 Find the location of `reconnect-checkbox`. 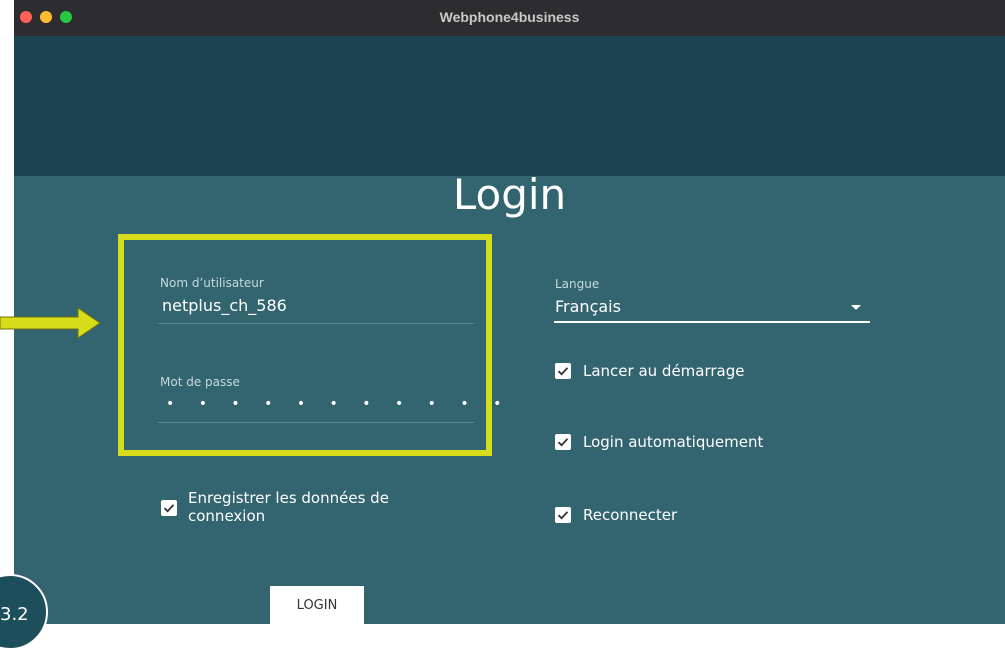

reconnect-checkbox is located at coordinates (563, 515).